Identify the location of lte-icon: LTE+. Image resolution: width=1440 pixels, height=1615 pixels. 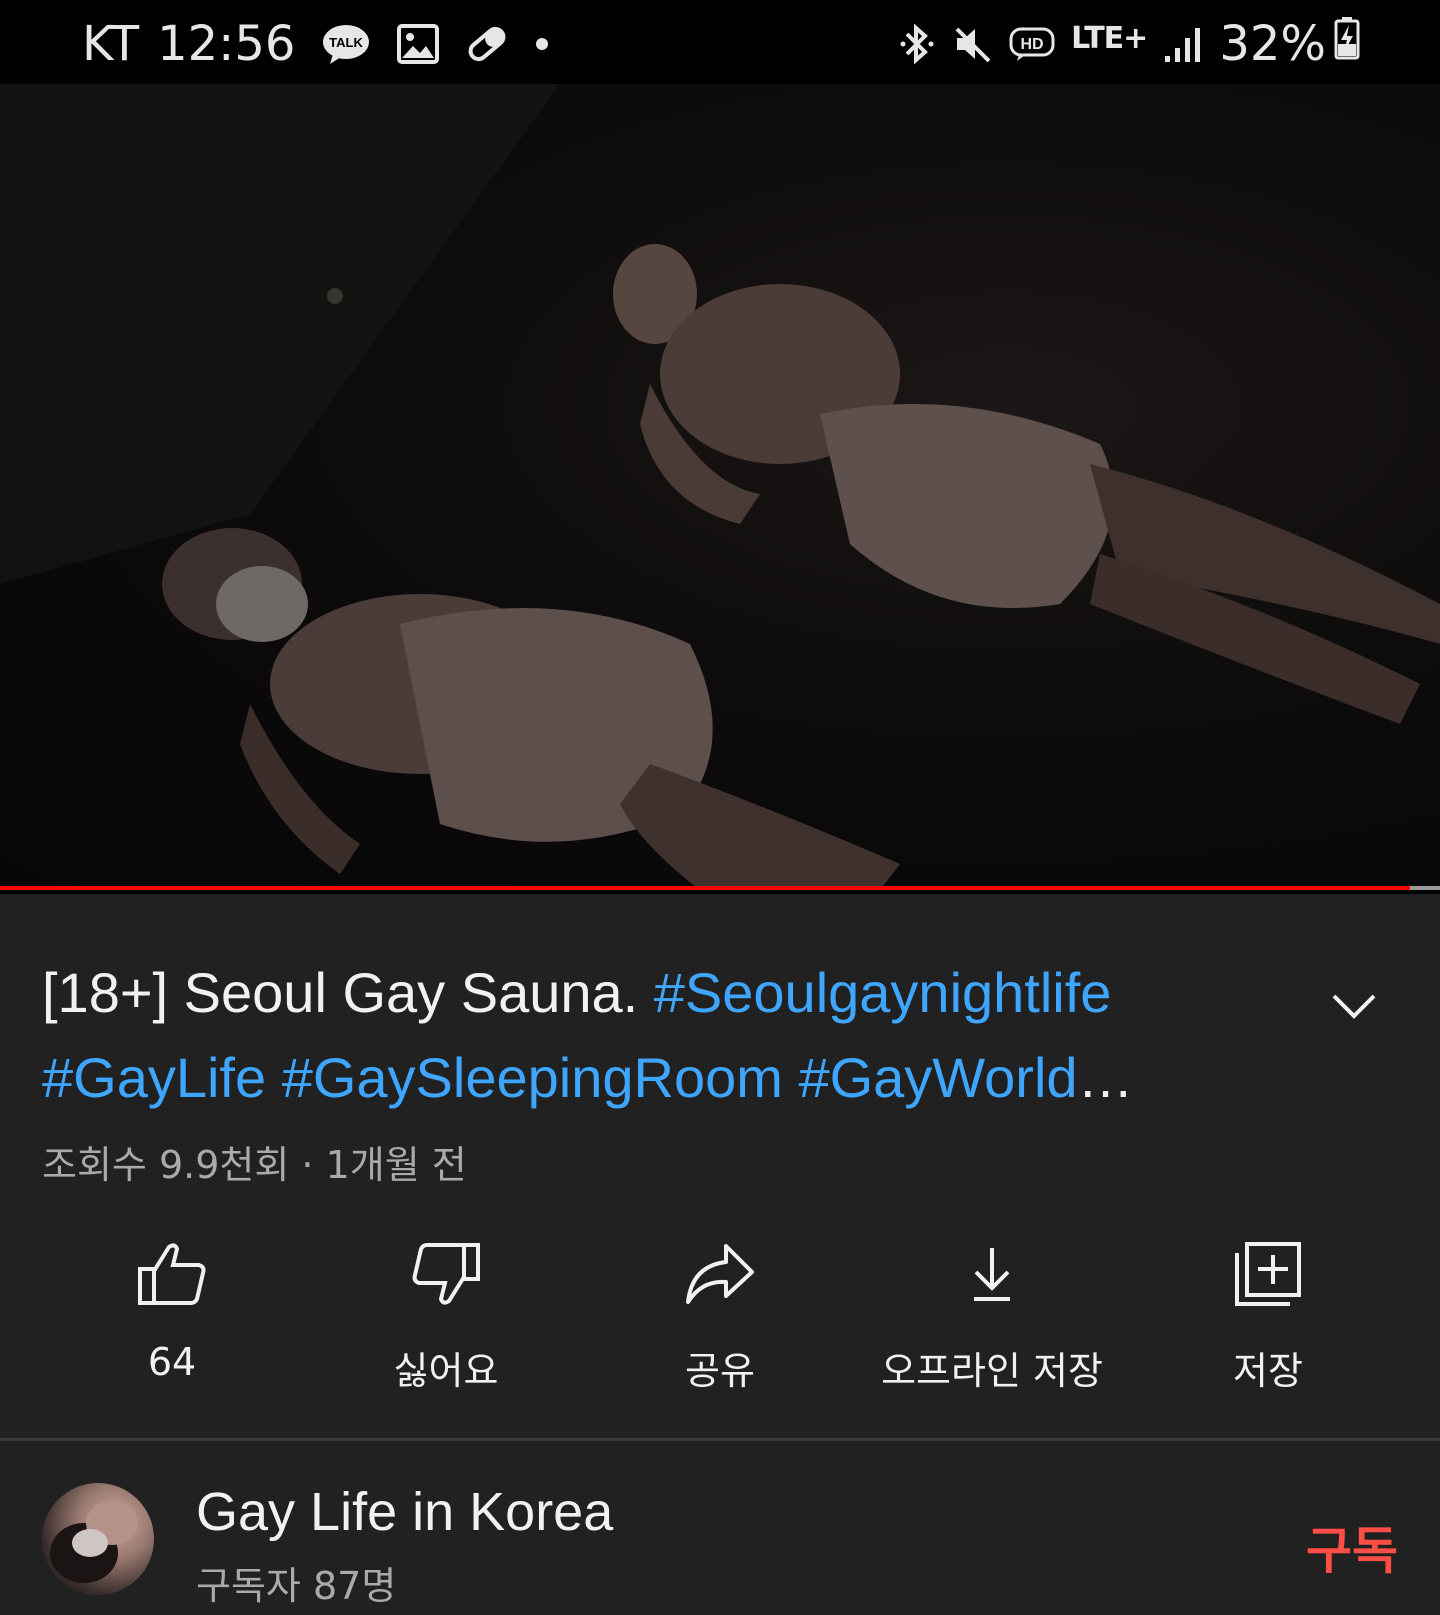
(1109, 38).